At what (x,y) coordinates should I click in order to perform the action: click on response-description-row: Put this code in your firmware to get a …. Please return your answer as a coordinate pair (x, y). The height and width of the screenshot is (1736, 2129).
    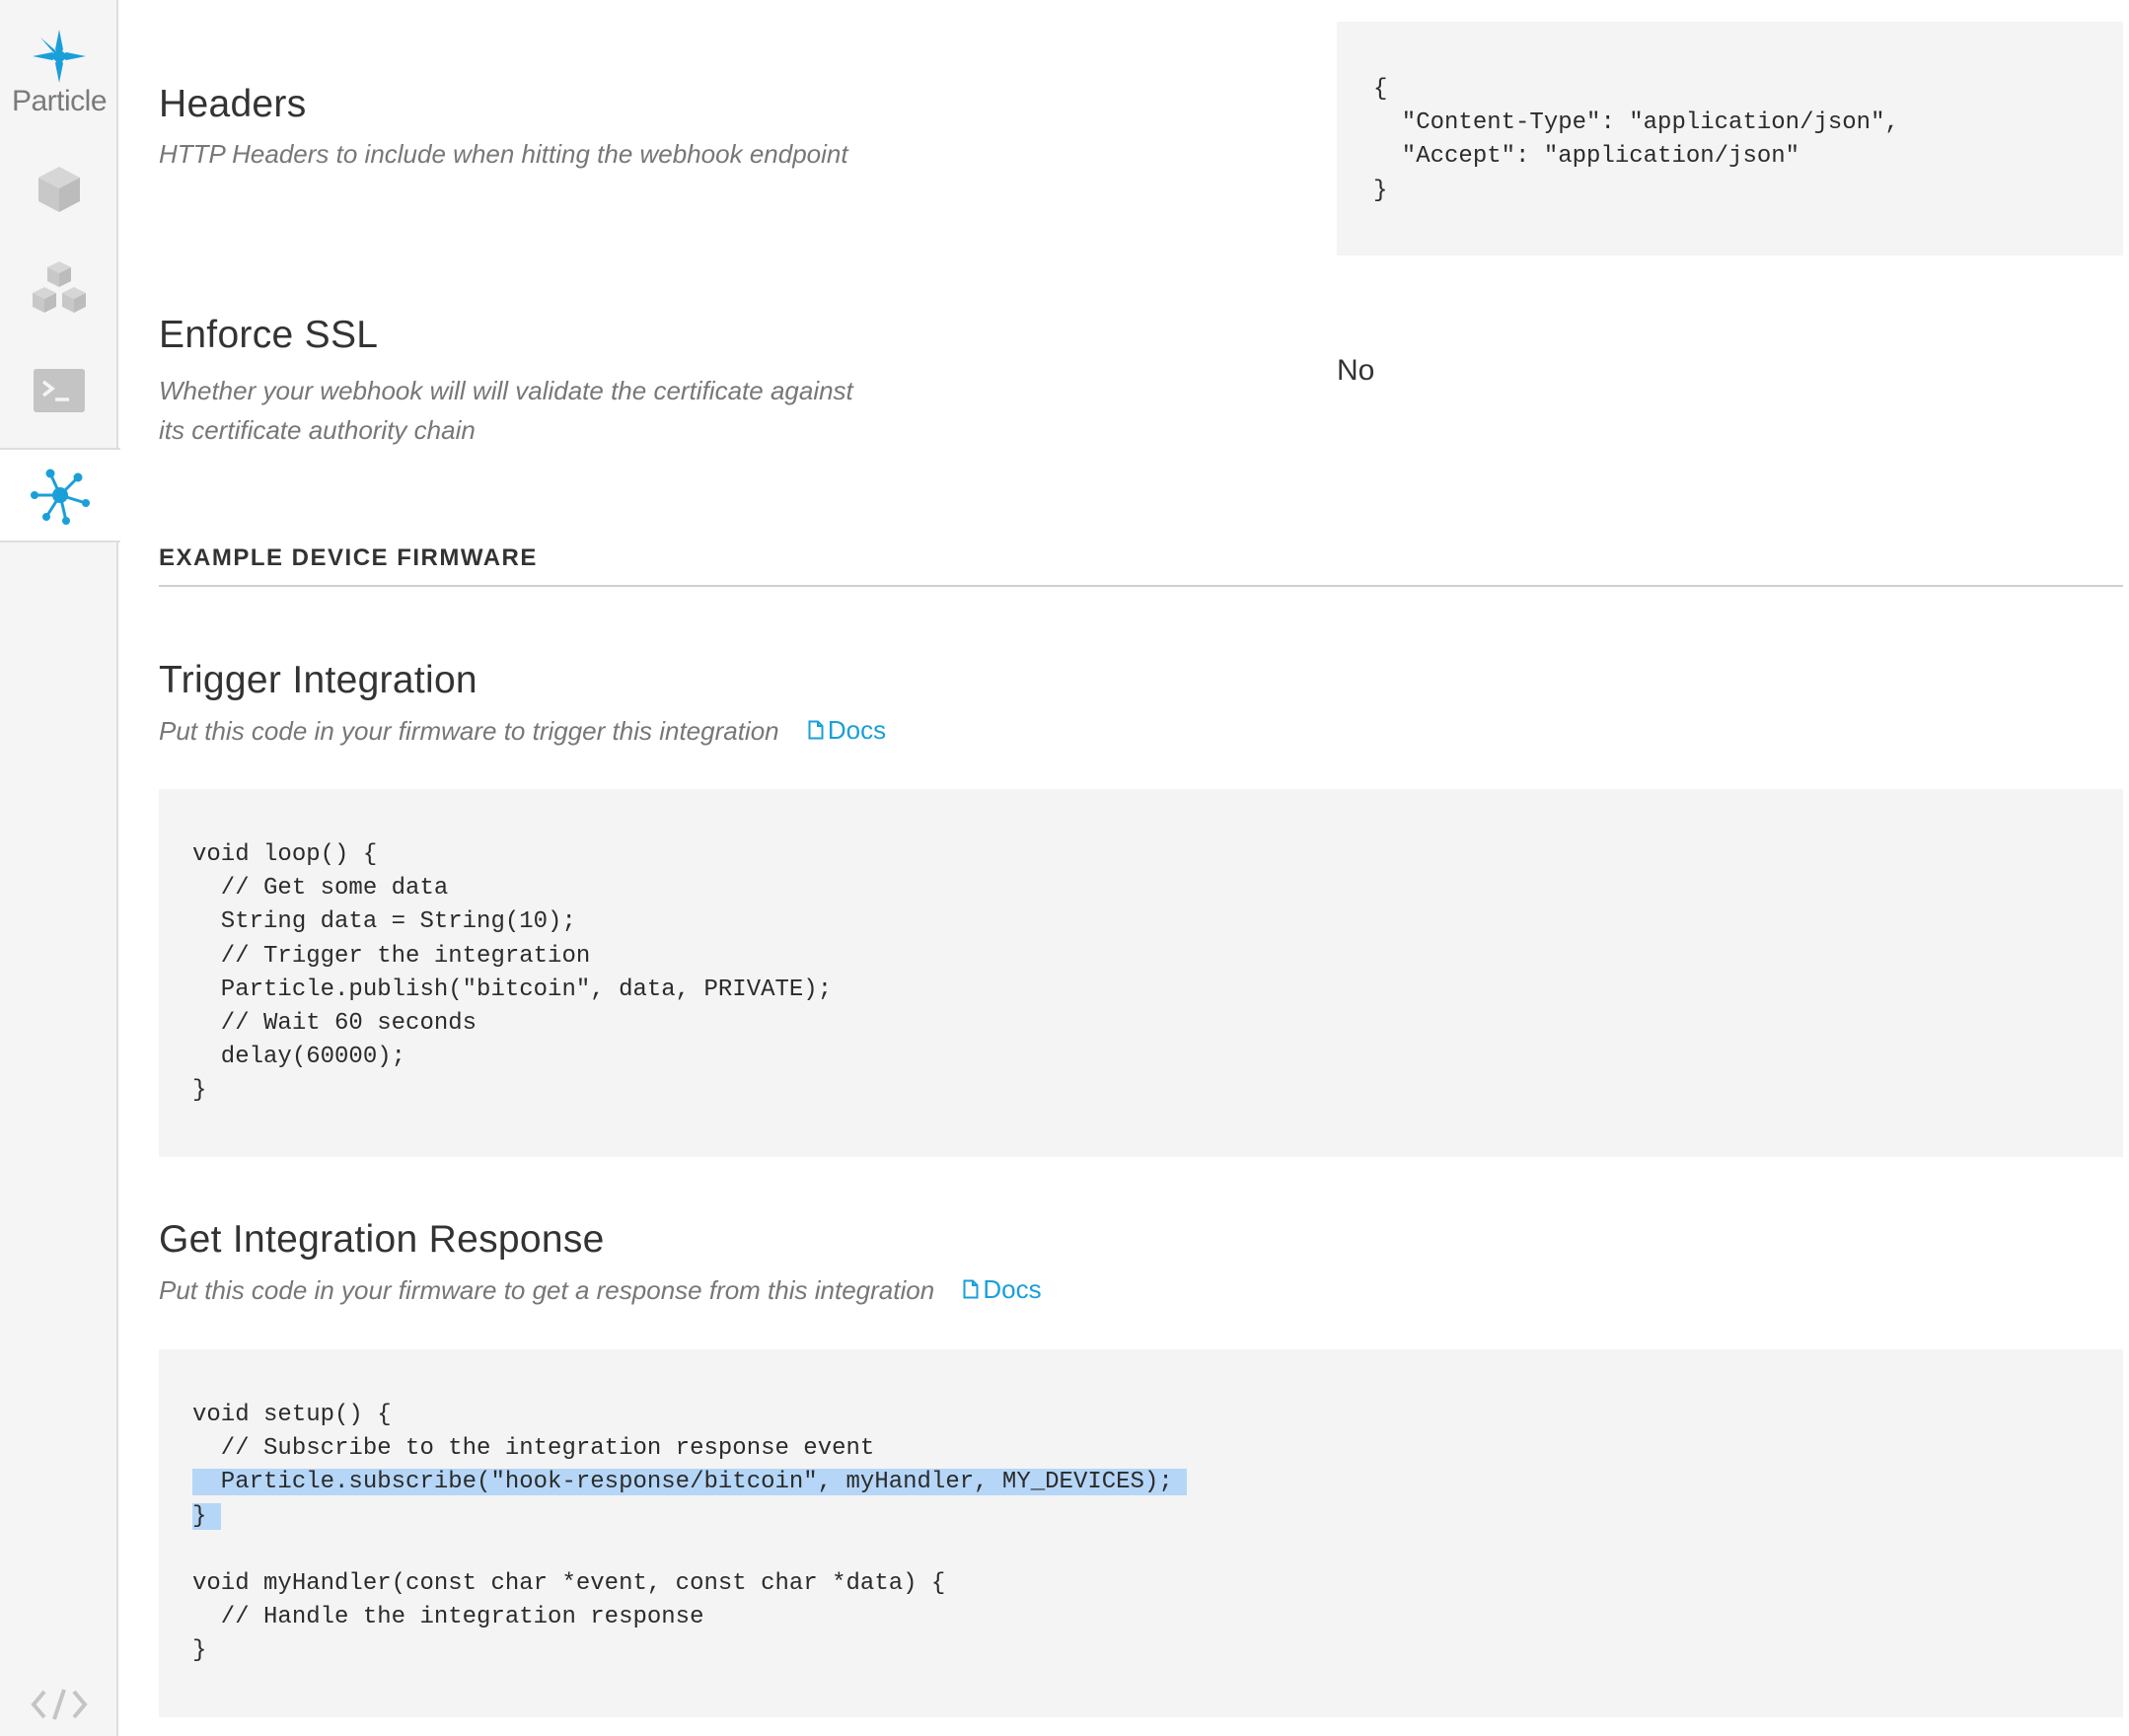
    Looking at the image, I should click on (601, 1289).